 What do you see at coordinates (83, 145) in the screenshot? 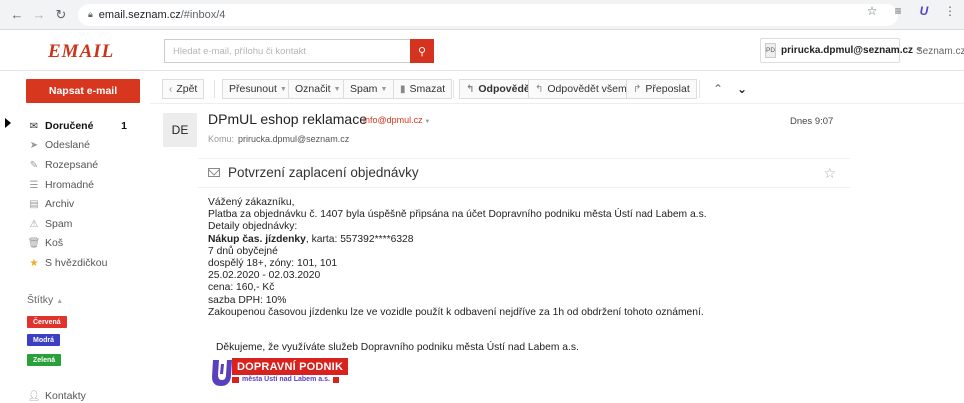
I see `sidebar-item-sent: ➤ Odeslané` at bounding box center [83, 145].